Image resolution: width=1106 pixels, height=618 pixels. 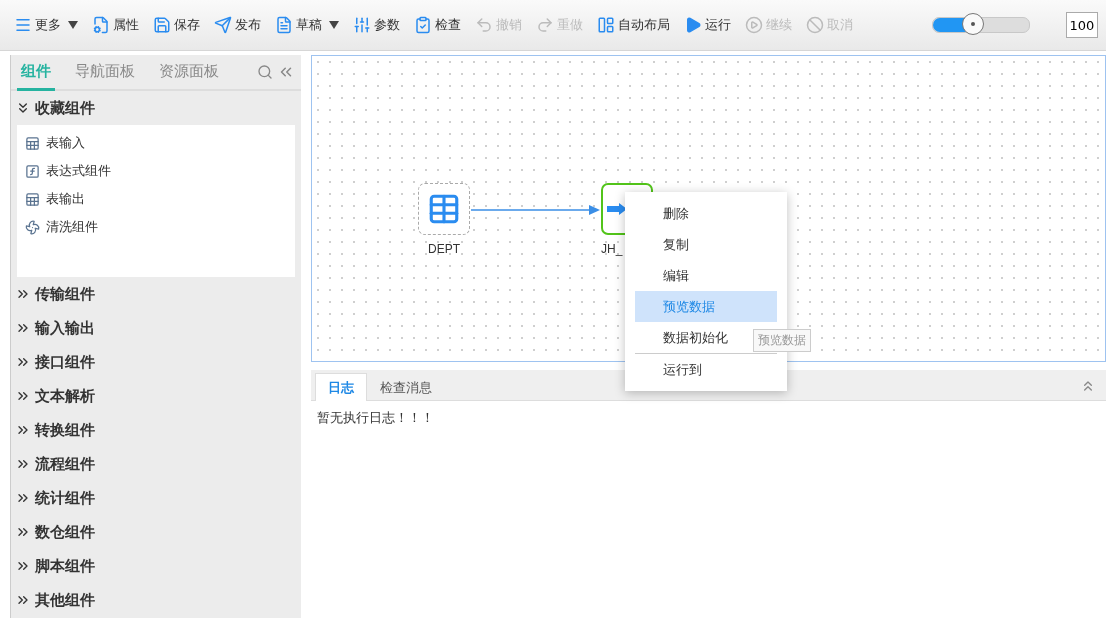 What do you see at coordinates (32, 227) in the screenshot?
I see `fan-icon` at bounding box center [32, 227].